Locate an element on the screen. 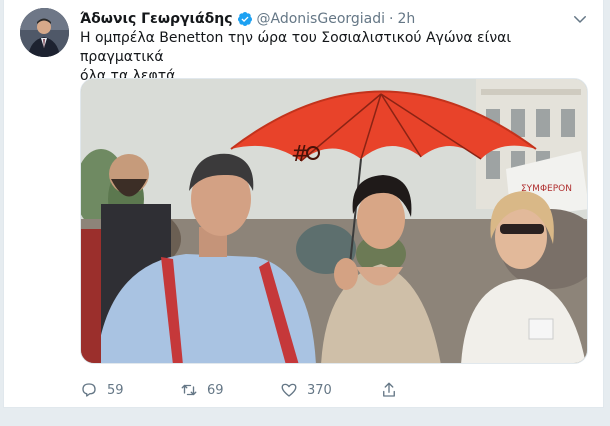  retweet-action: 69 is located at coordinates (202, 390).